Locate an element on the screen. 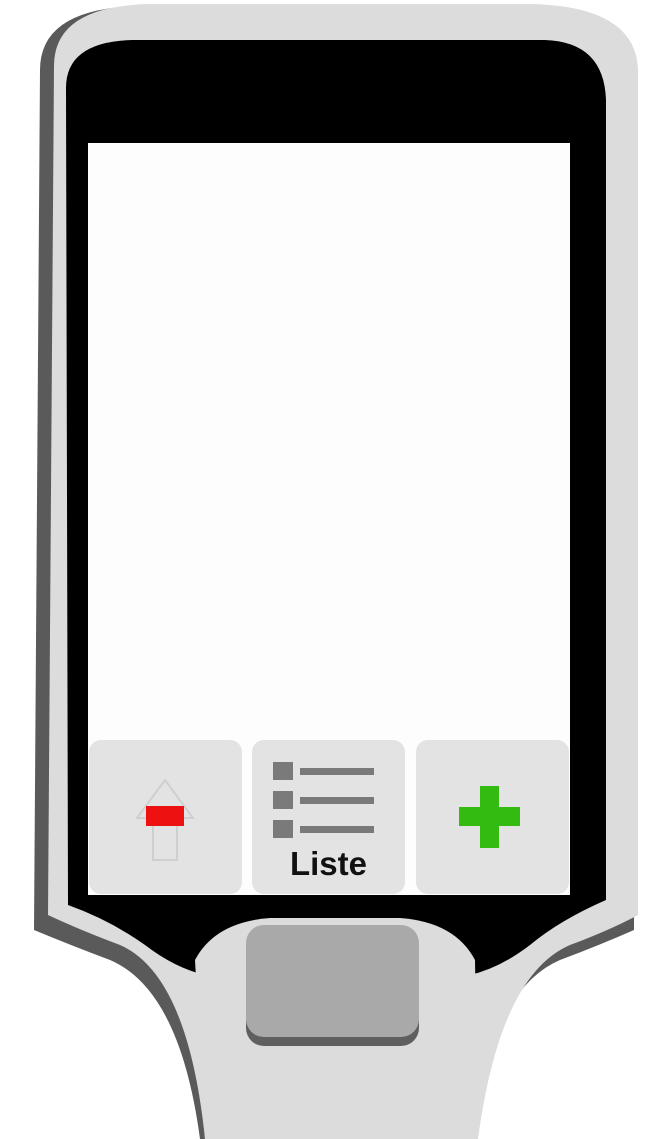 The width and height of the screenshot is (669, 1139). list-softkey-label: Liste is located at coordinates (328, 863).